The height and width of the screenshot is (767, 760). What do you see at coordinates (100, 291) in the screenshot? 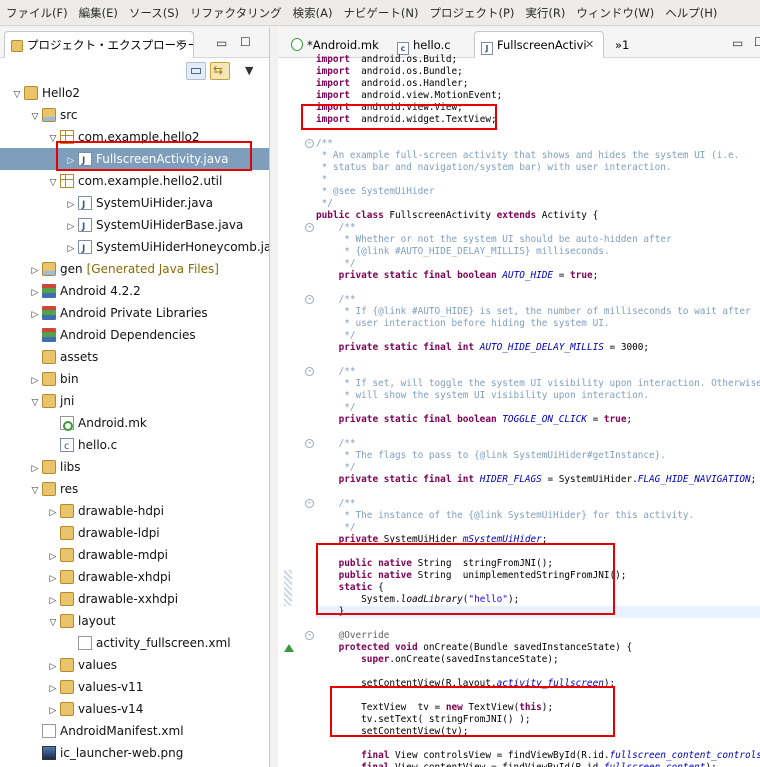
I see `tree-item-label: Android 4.2.2` at bounding box center [100, 291].